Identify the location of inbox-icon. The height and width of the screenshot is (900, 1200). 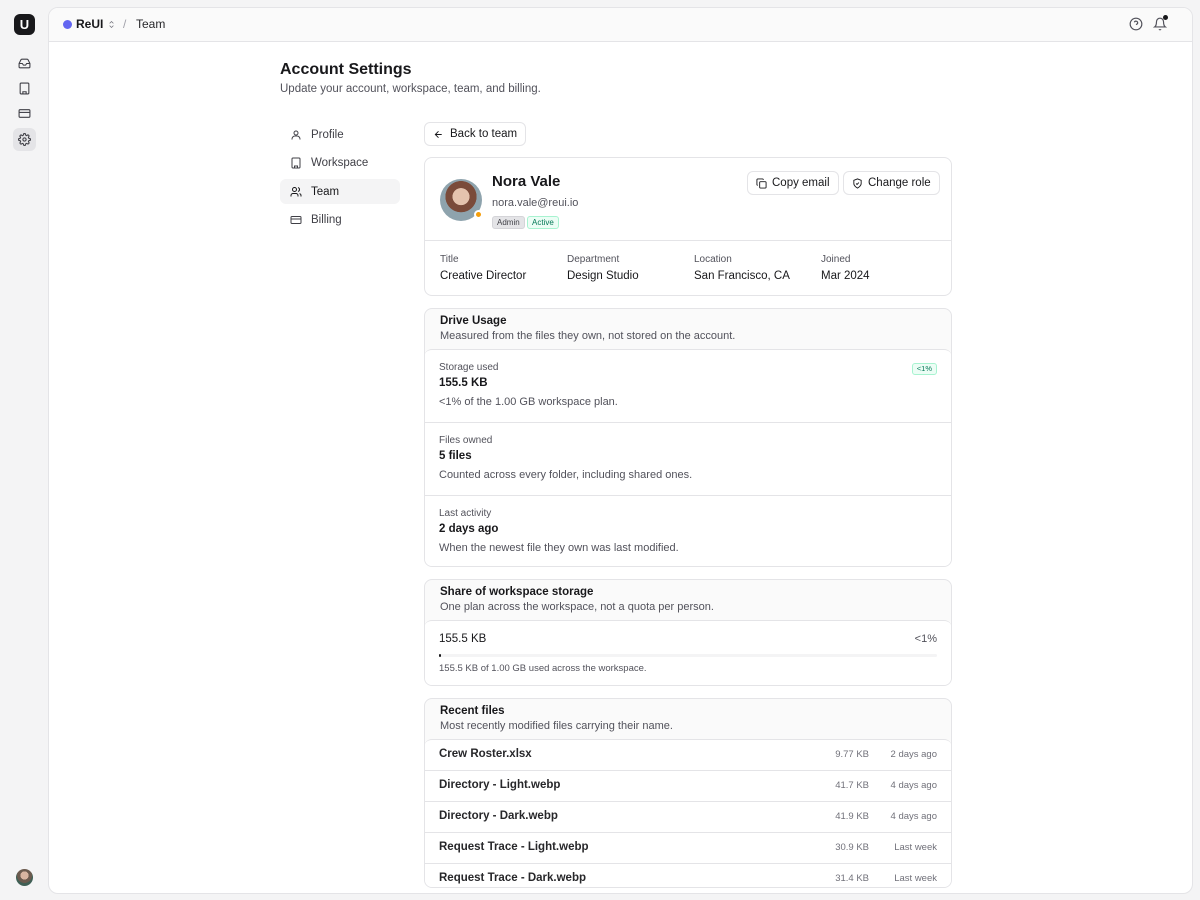
(24, 63).